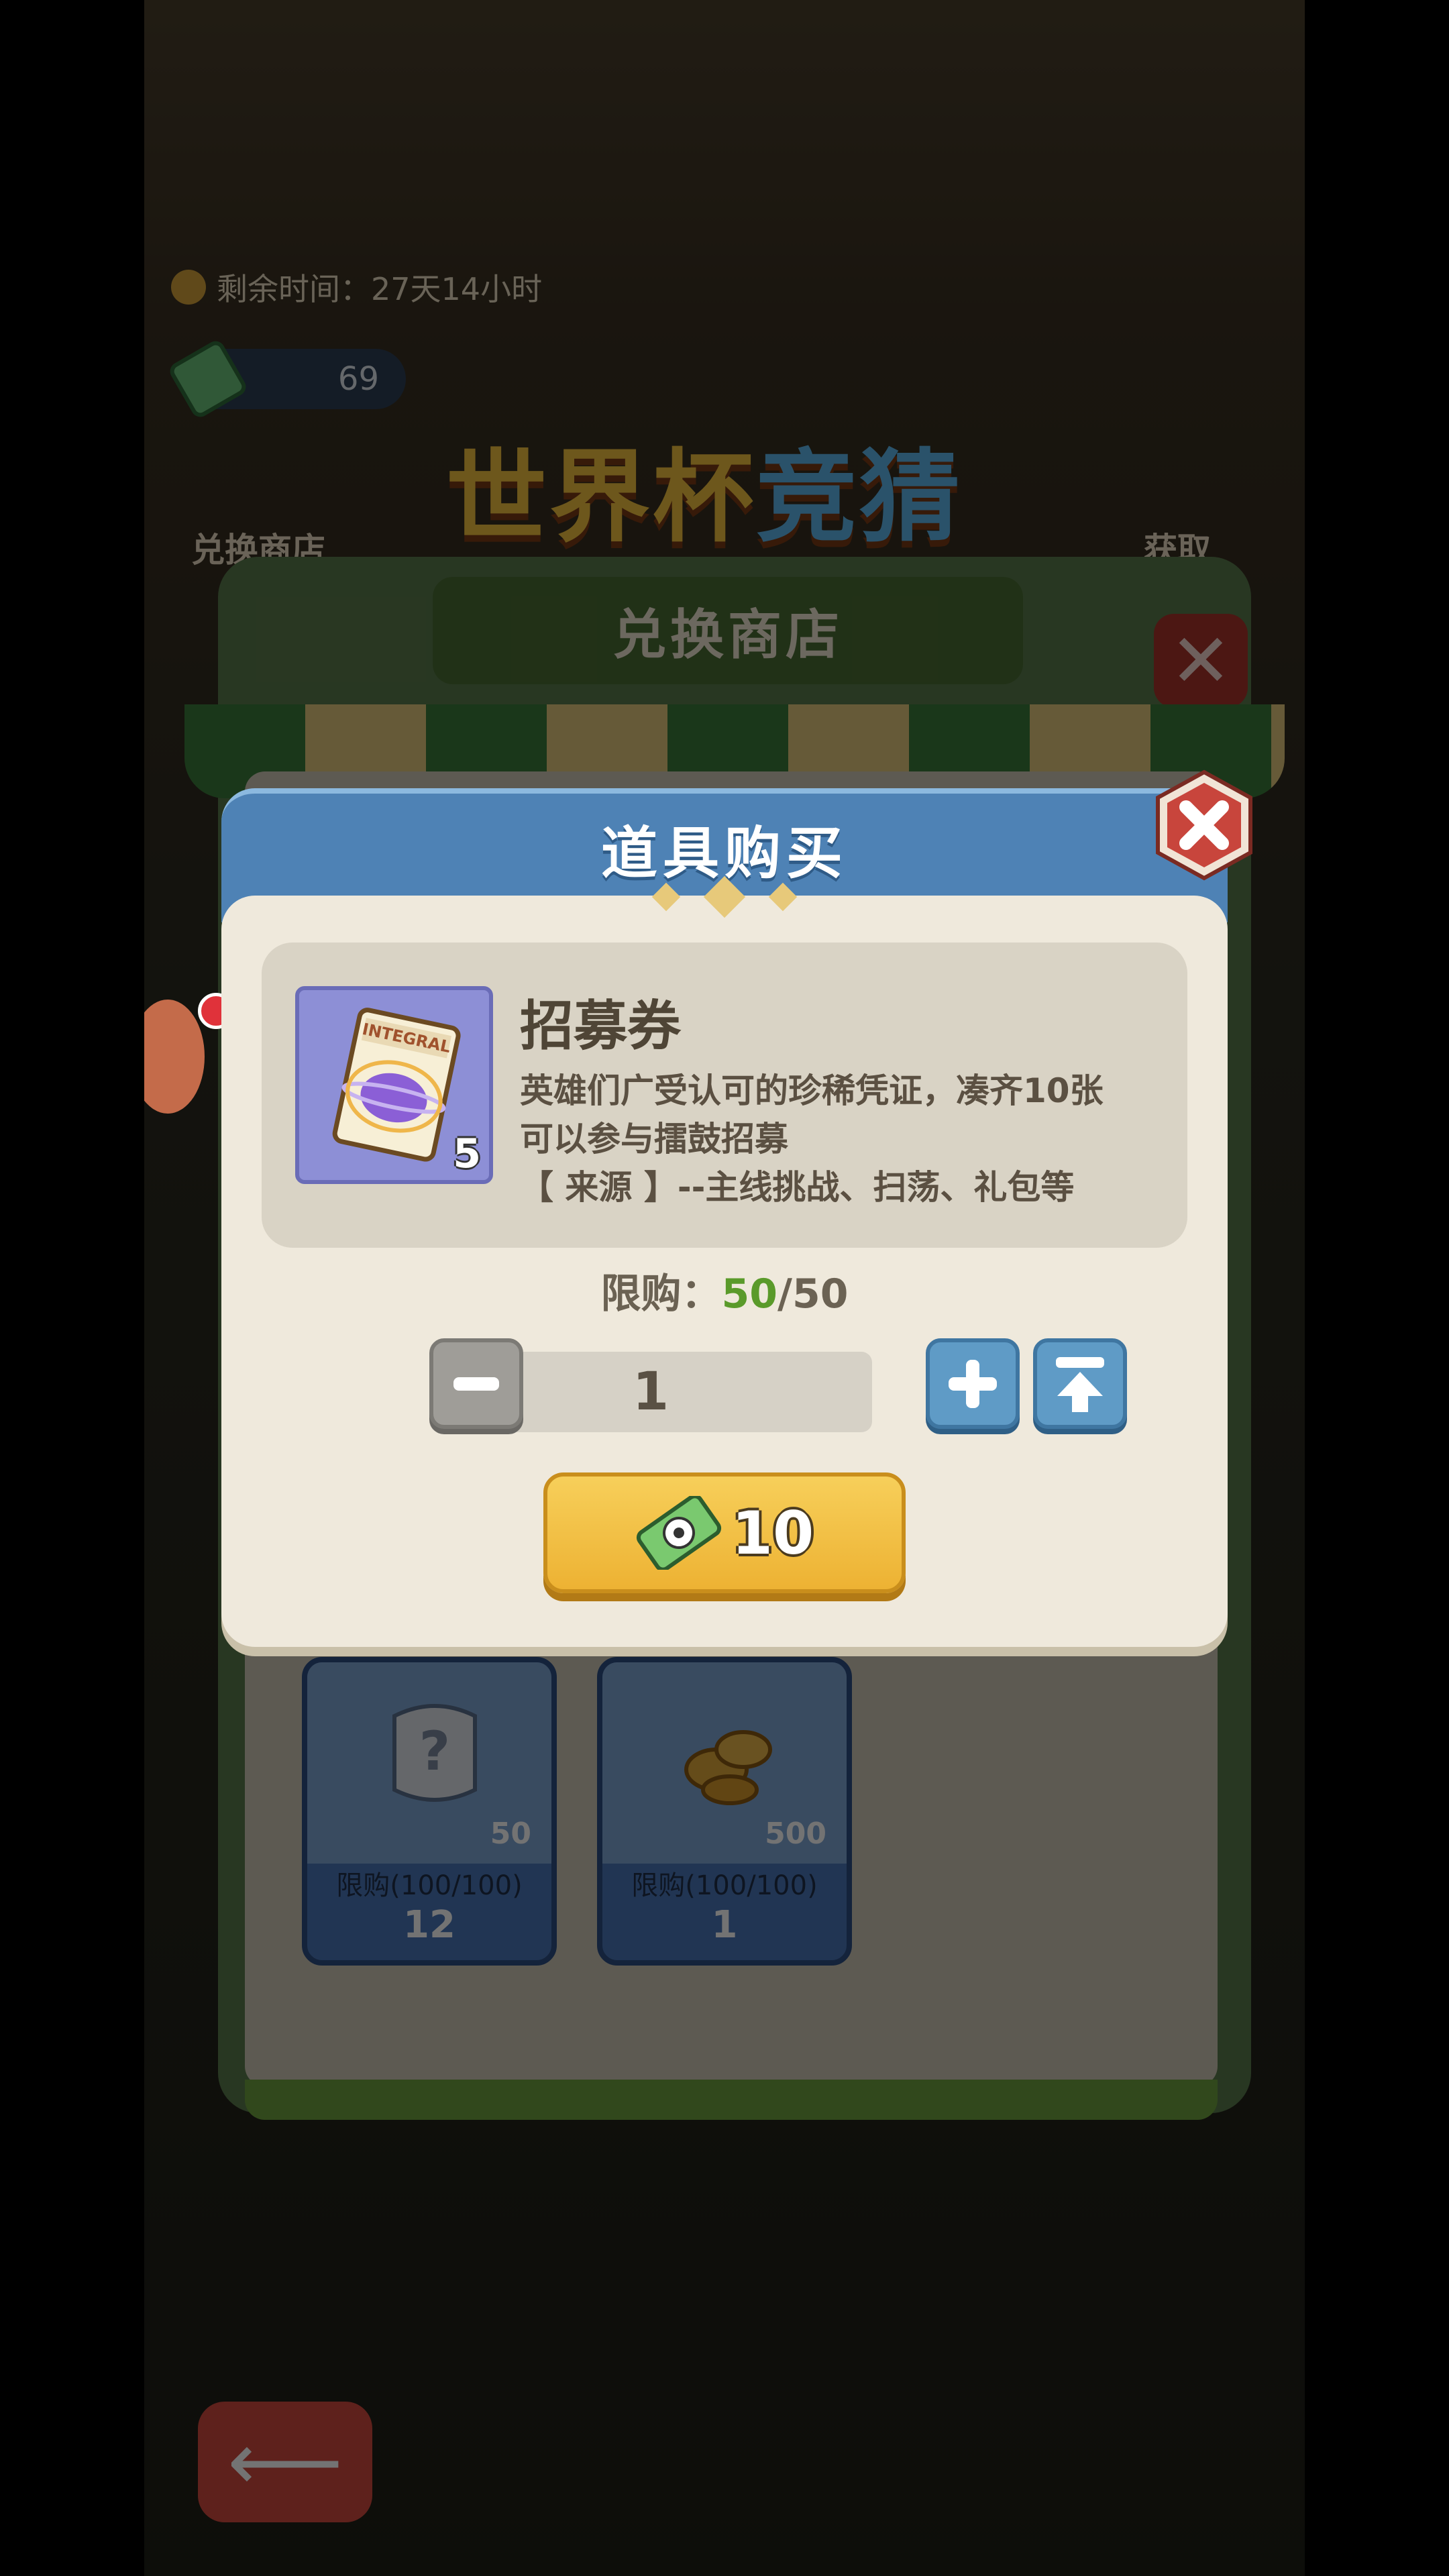  Describe the element at coordinates (797, 1187) in the screenshot. I see `item-source-line: 【 来源 】--主线挑战、扫荡、礼包等` at that location.